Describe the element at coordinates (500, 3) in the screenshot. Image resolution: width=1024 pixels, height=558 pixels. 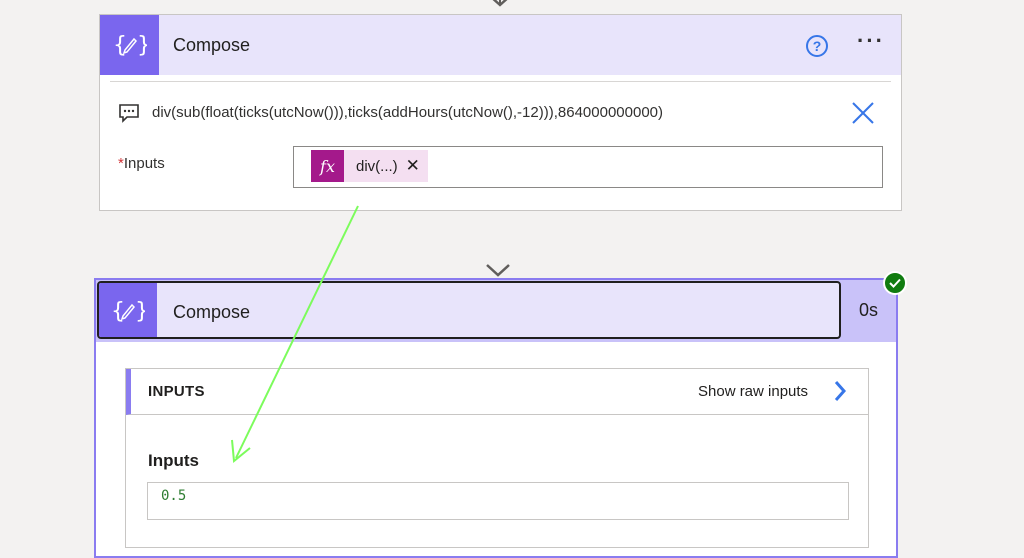
I see `flow-connector-arrow-top` at that location.